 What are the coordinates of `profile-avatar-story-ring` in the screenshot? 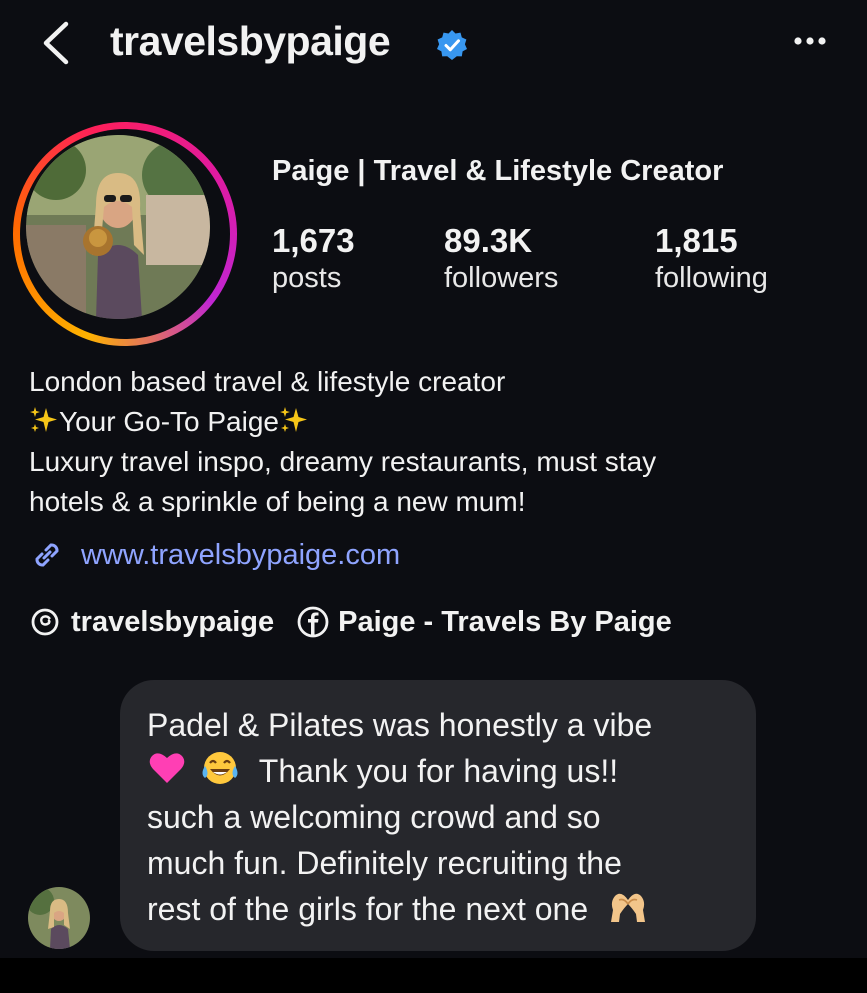 It's located at (125, 234).